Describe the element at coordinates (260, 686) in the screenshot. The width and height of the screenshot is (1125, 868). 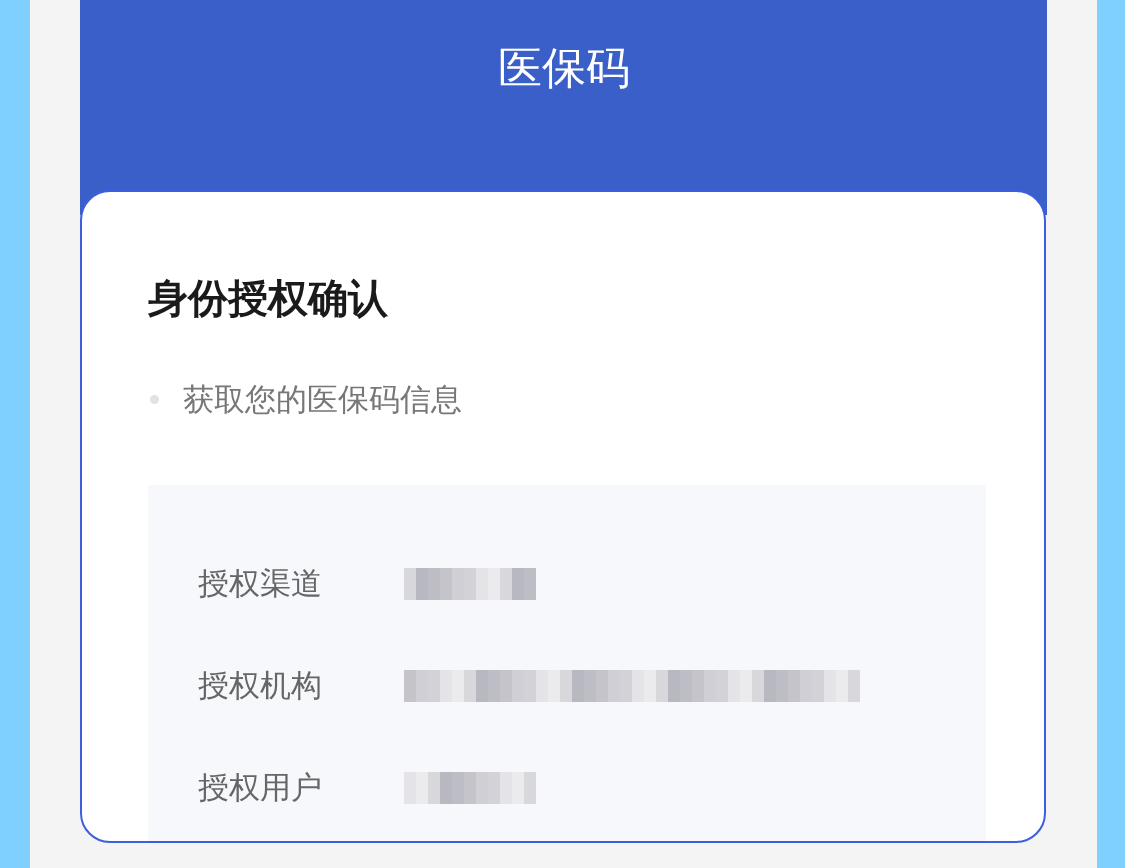
I see `field-label: 授权机构` at that location.